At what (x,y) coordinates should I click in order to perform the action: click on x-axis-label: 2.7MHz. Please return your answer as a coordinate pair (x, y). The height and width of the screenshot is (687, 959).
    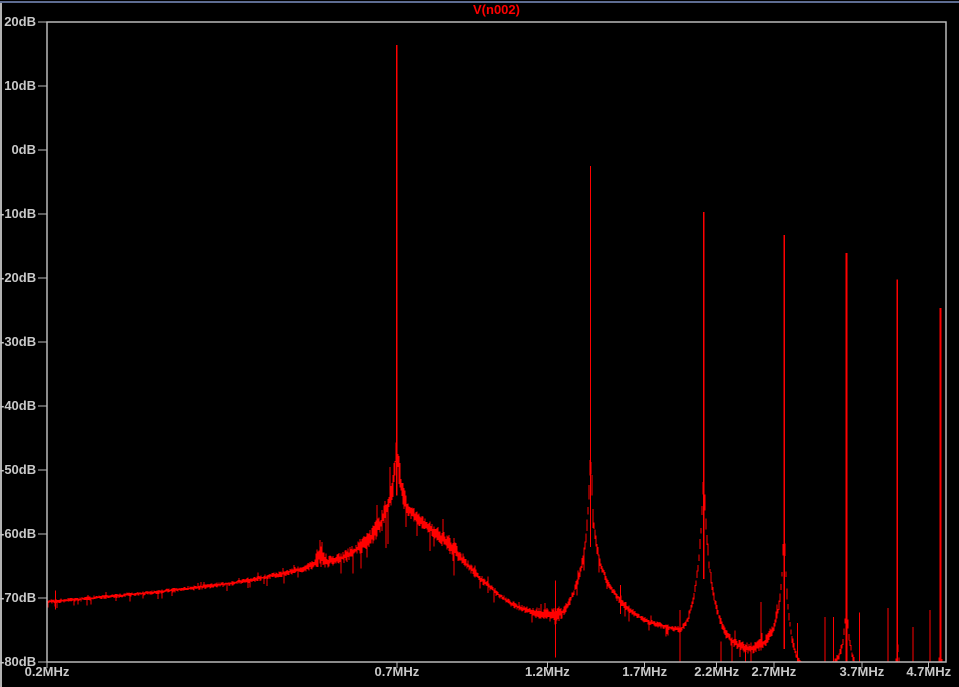
    Looking at the image, I should click on (774, 671).